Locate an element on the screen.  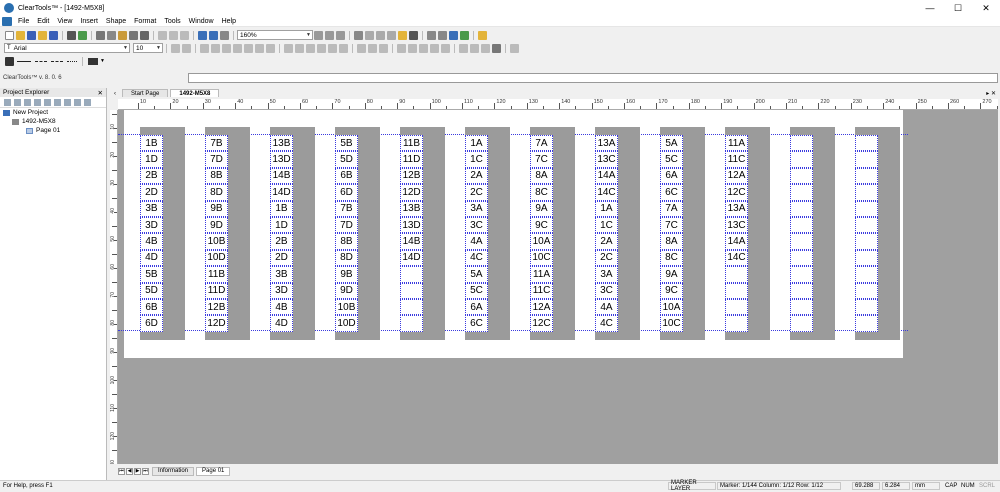
marker-label: 9D is located at coordinates (346, 290).